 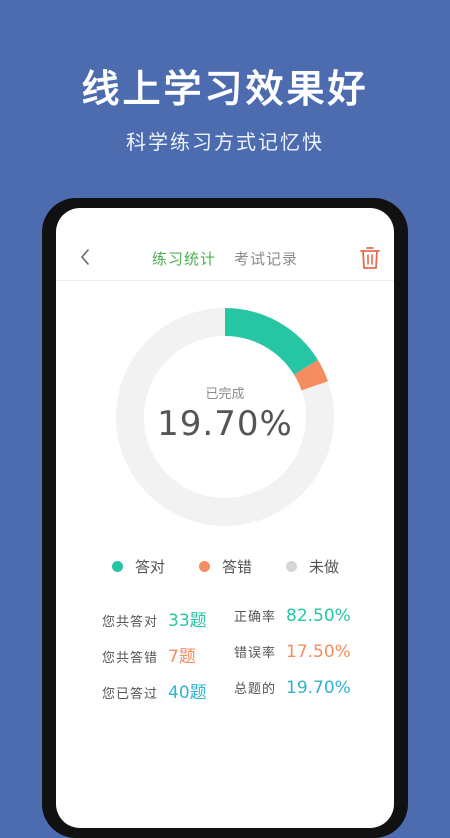 What do you see at coordinates (117, 566) in the screenshot?
I see `legend-dot-correct` at bounding box center [117, 566].